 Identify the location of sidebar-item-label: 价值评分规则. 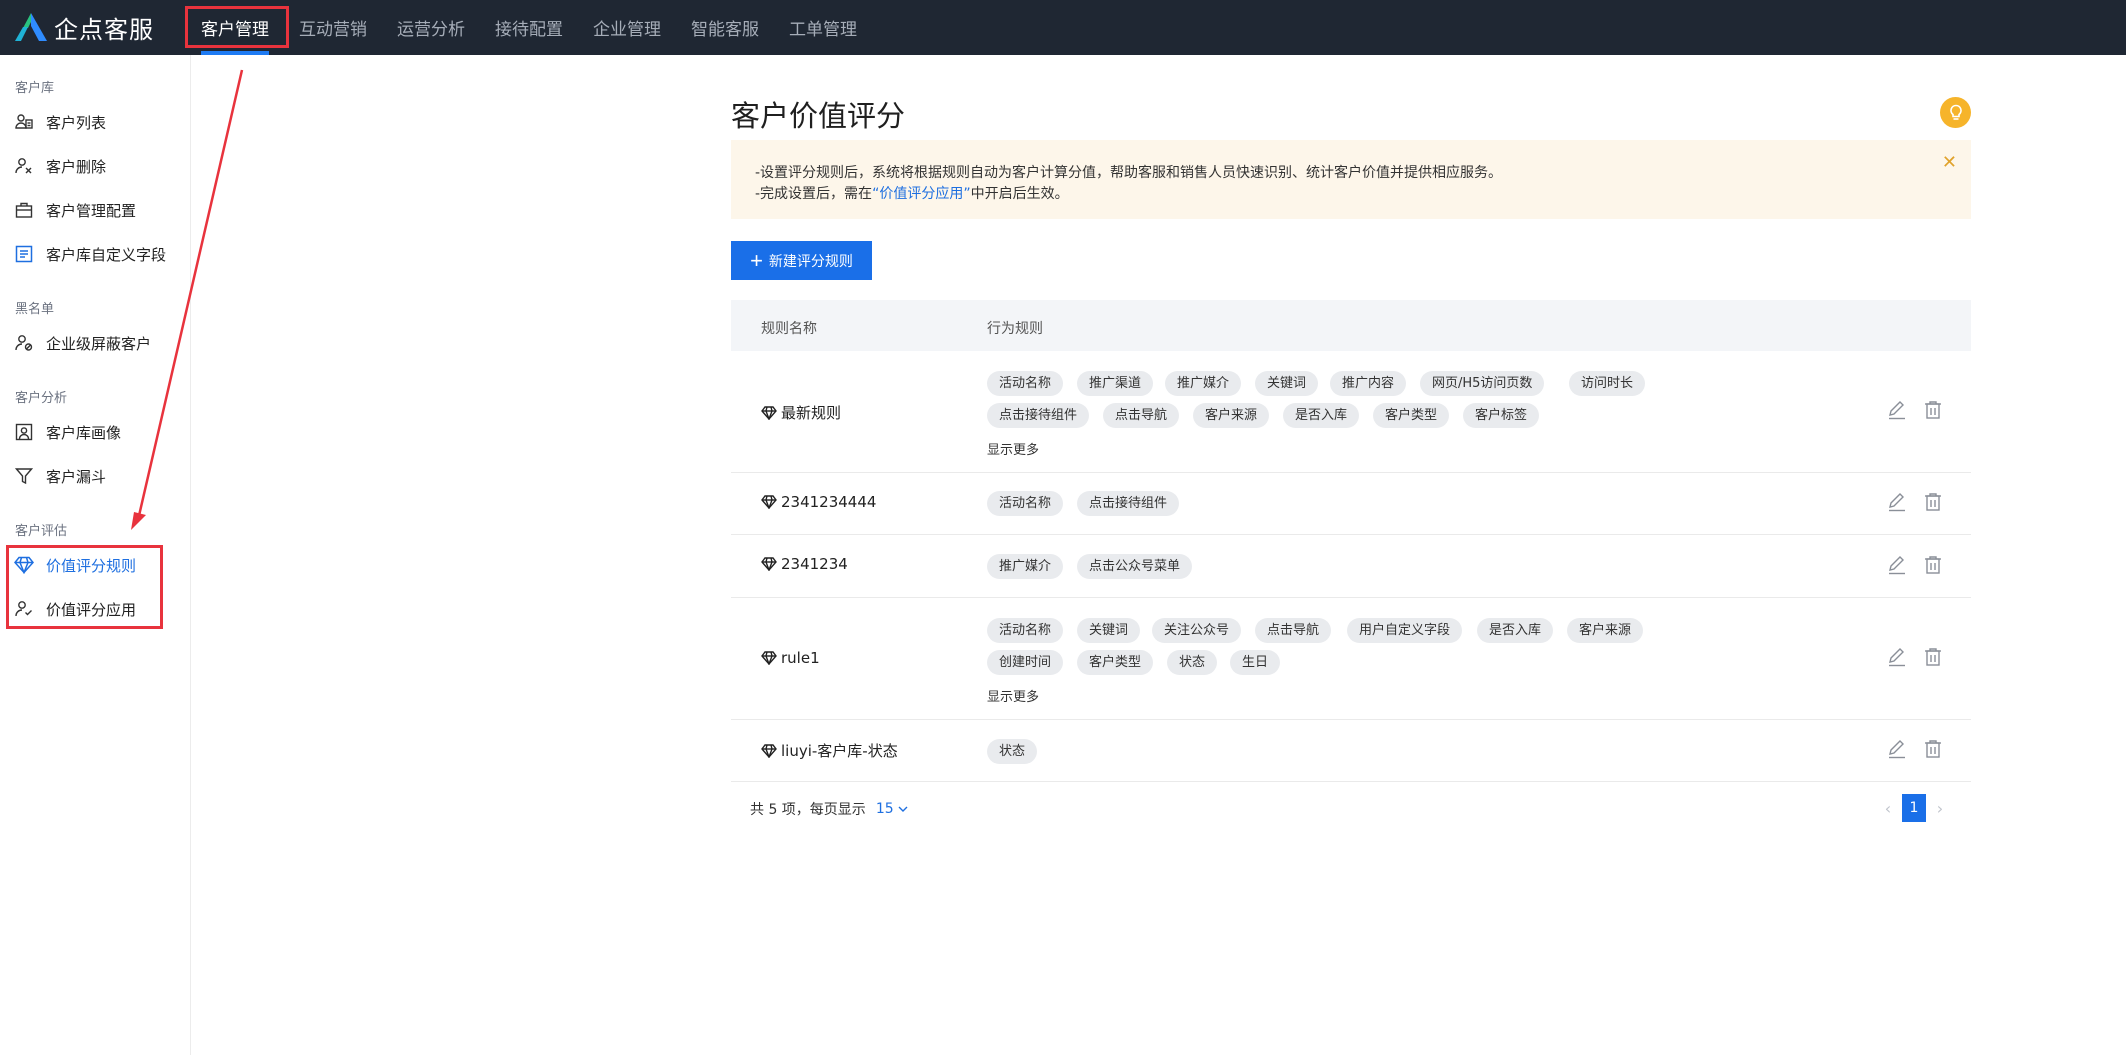
(91, 565).